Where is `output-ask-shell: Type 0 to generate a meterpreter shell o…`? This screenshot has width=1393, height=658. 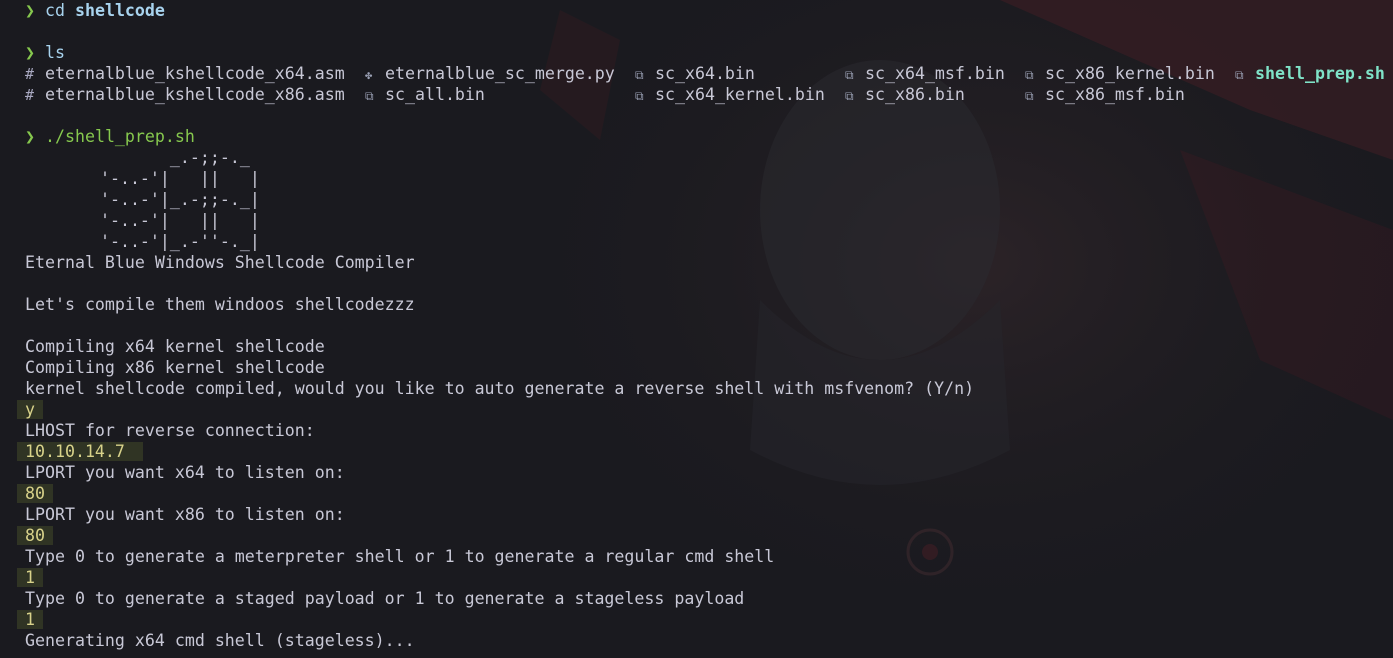
output-ask-shell: Type 0 to generate a meterpreter shell o… is located at coordinates (400, 556).